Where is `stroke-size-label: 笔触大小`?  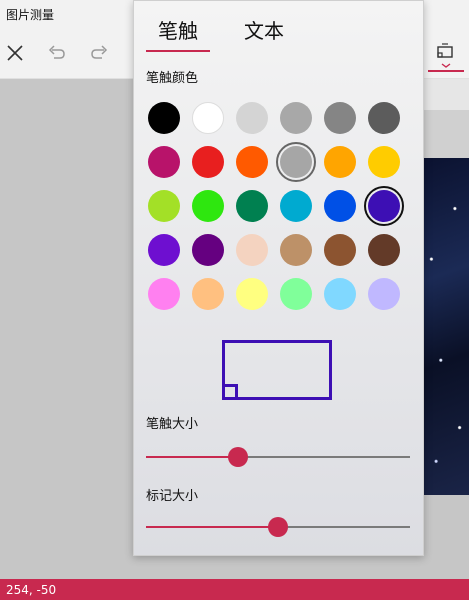 stroke-size-label: 笔触大小 is located at coordinates (172, 424).